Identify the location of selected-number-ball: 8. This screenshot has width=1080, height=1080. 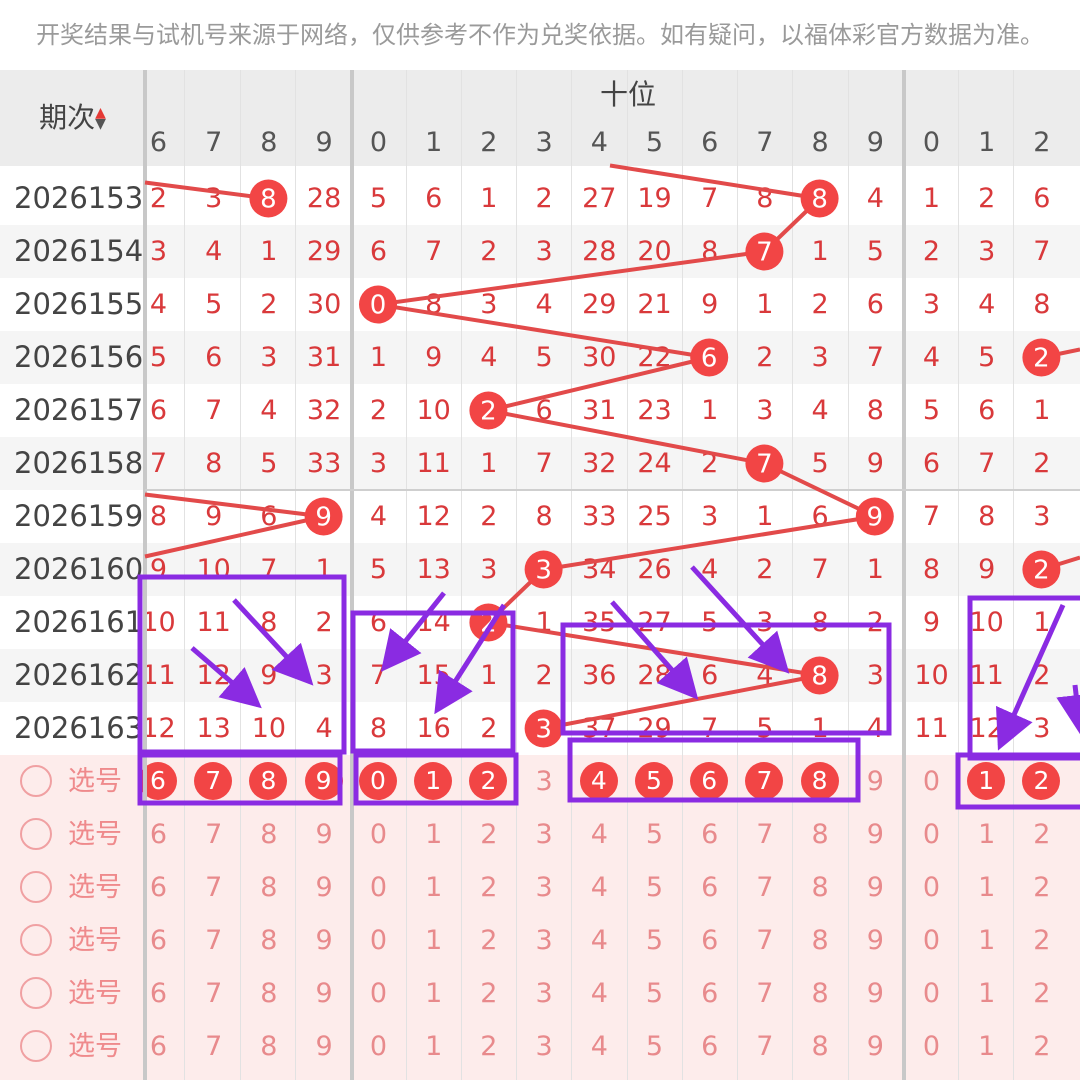
(819, 781).